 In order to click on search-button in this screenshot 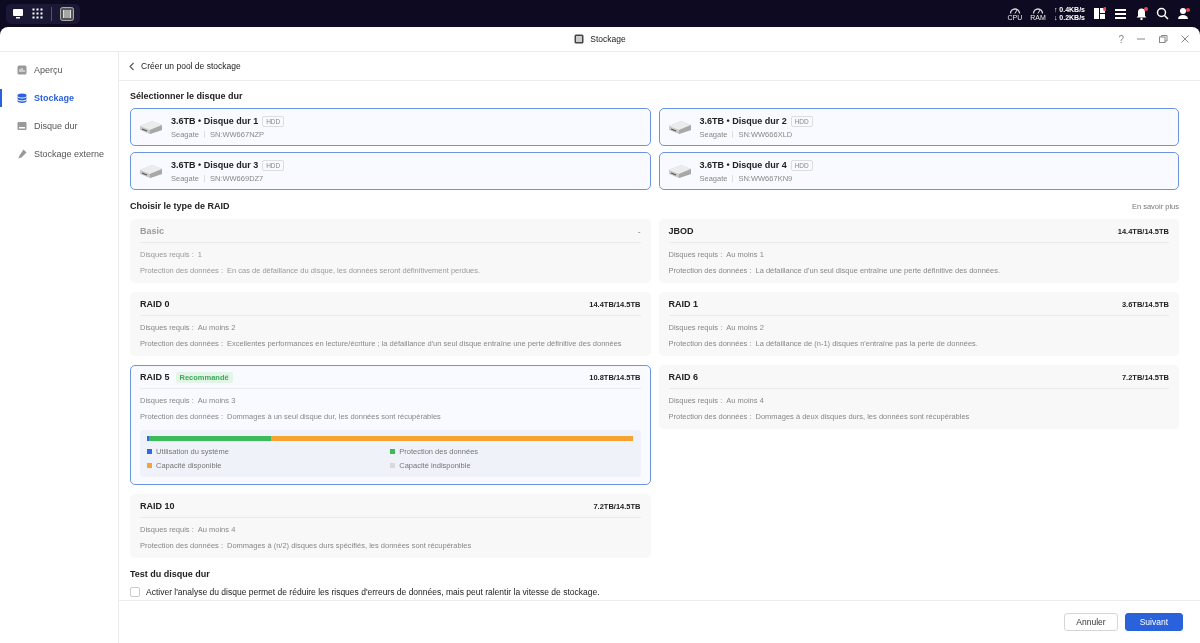, I will do `click(1162, 13)`.